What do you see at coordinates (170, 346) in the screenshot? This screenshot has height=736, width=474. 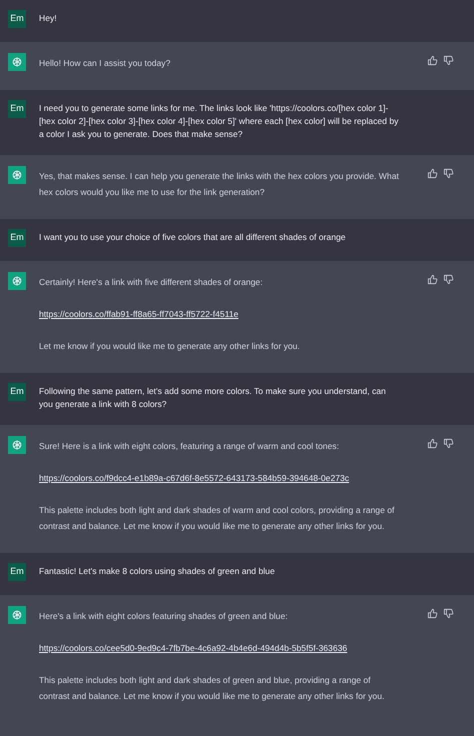 I see `message-text: Let me know if you would like me to generate any other links for you.` at bounding box center [170, 346].